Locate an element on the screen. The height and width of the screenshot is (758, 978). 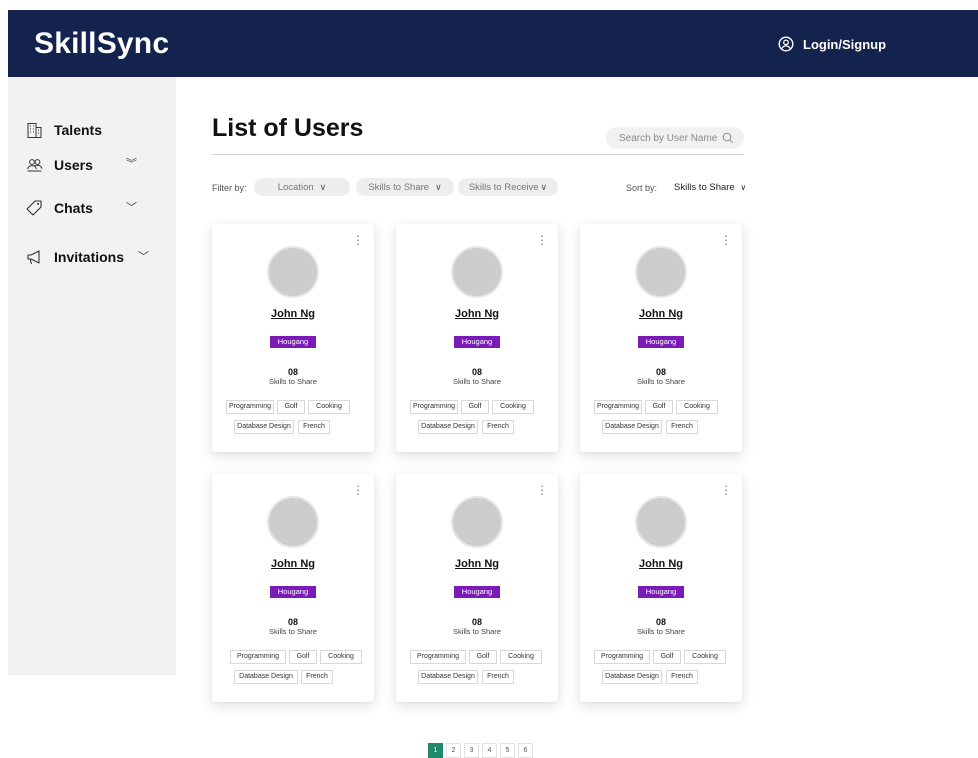
search-icon is located at coordinates (728, 138).